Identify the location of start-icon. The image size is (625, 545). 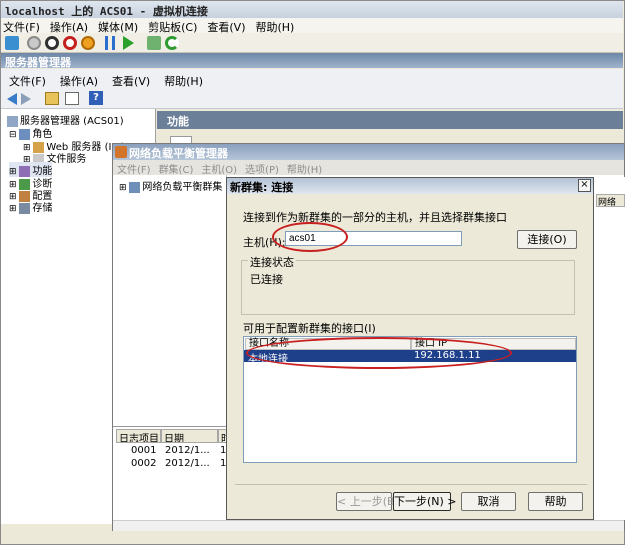
(34, 43).